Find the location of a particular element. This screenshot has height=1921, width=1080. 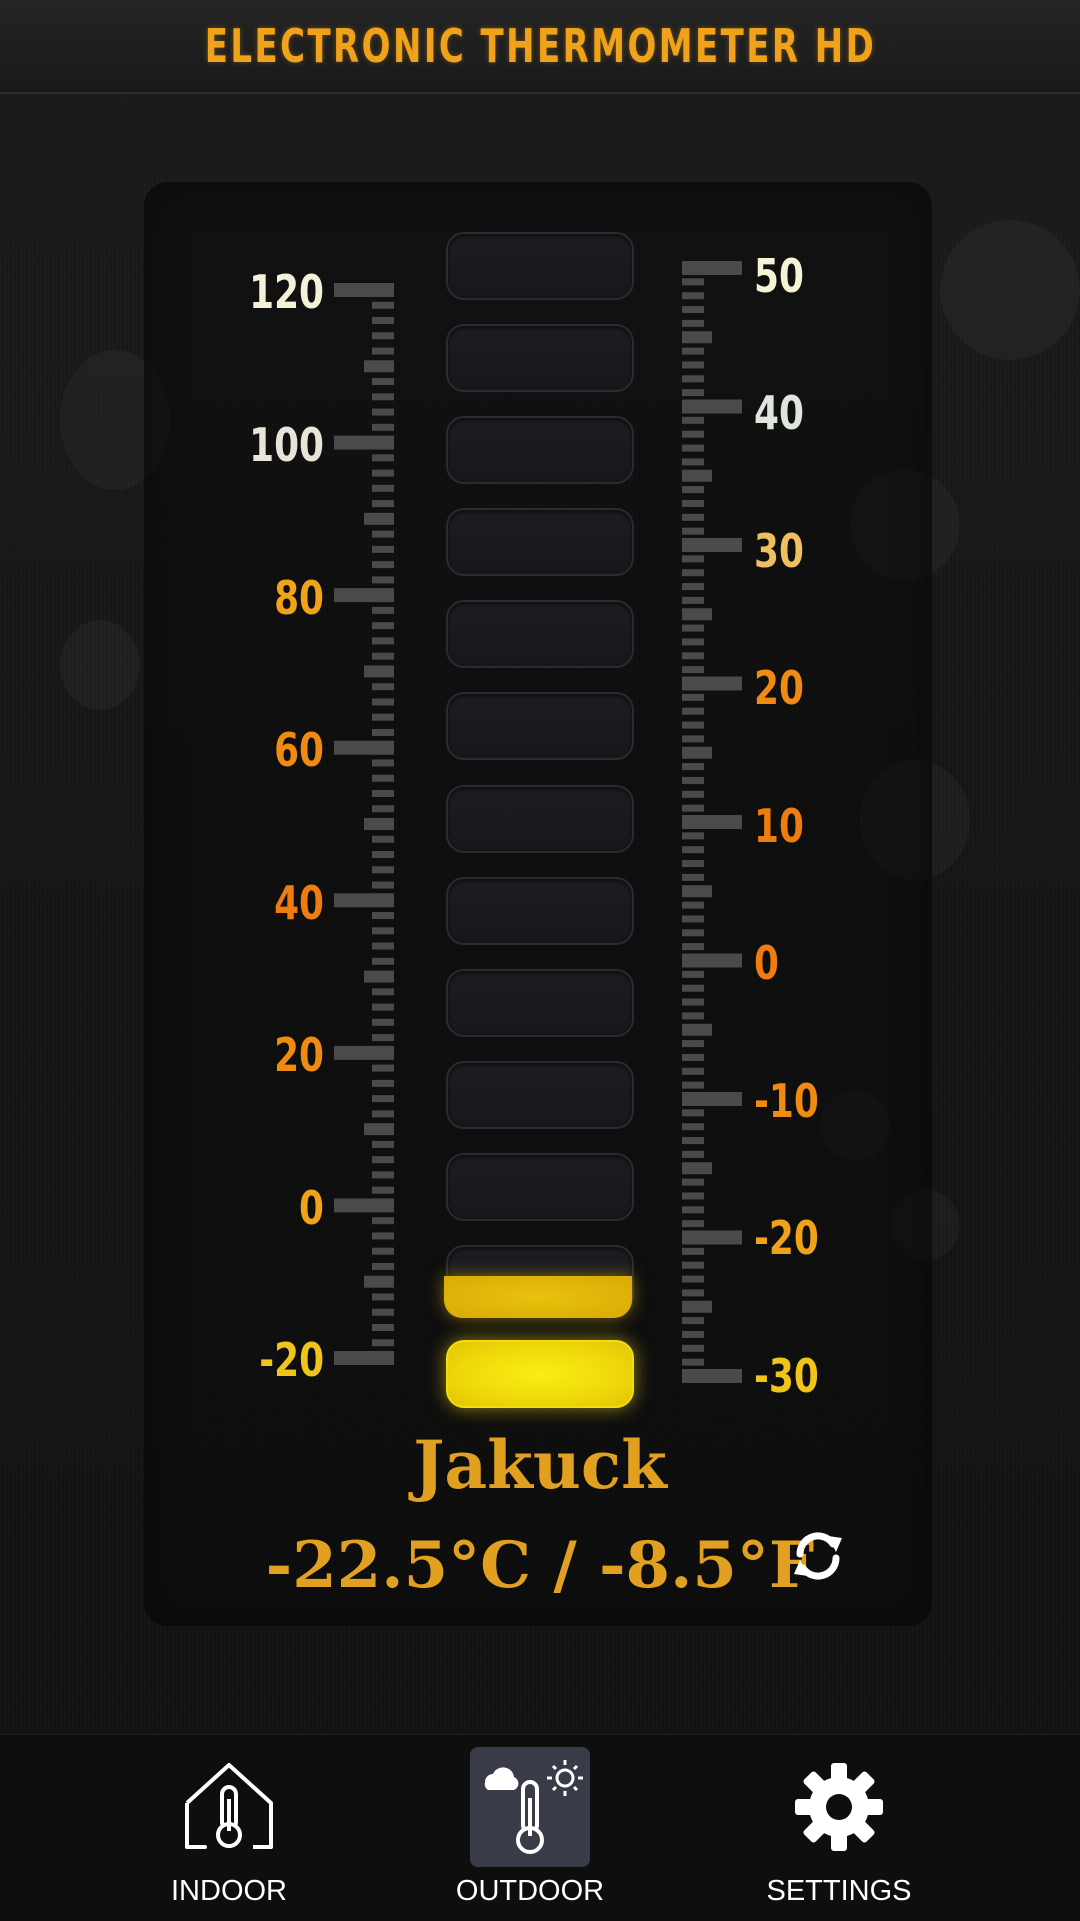

celsius-label-30: 30 is located at coordinates (779, 551).